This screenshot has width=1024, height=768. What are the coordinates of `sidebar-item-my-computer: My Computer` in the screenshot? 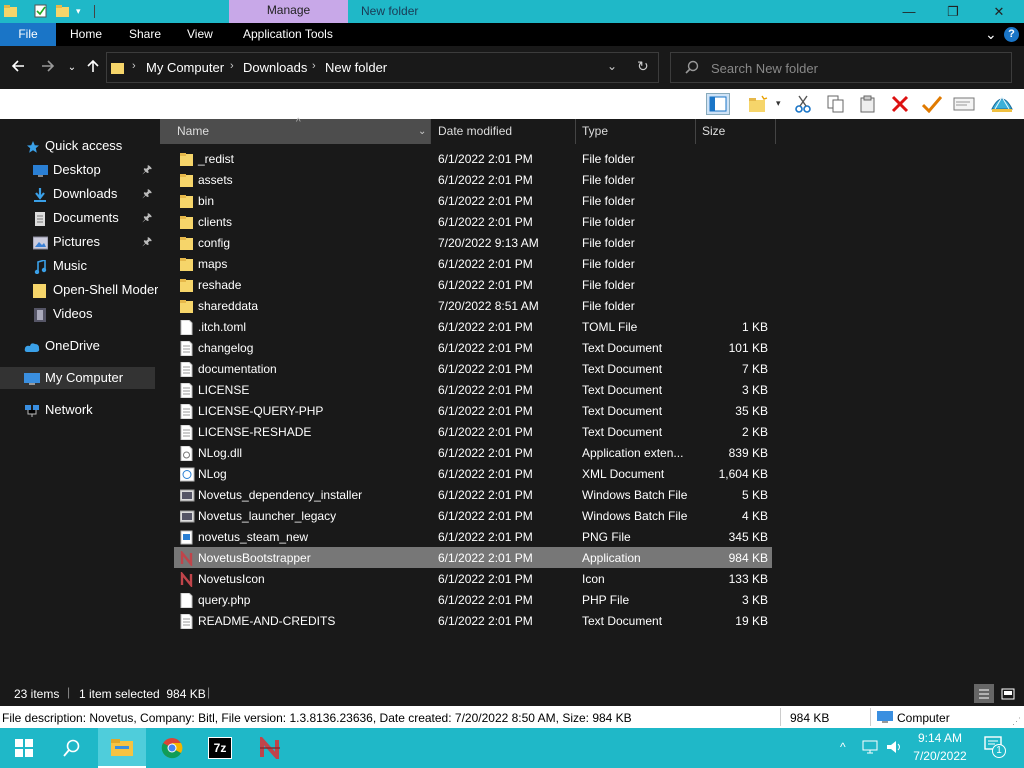 It's located at (77, 378).